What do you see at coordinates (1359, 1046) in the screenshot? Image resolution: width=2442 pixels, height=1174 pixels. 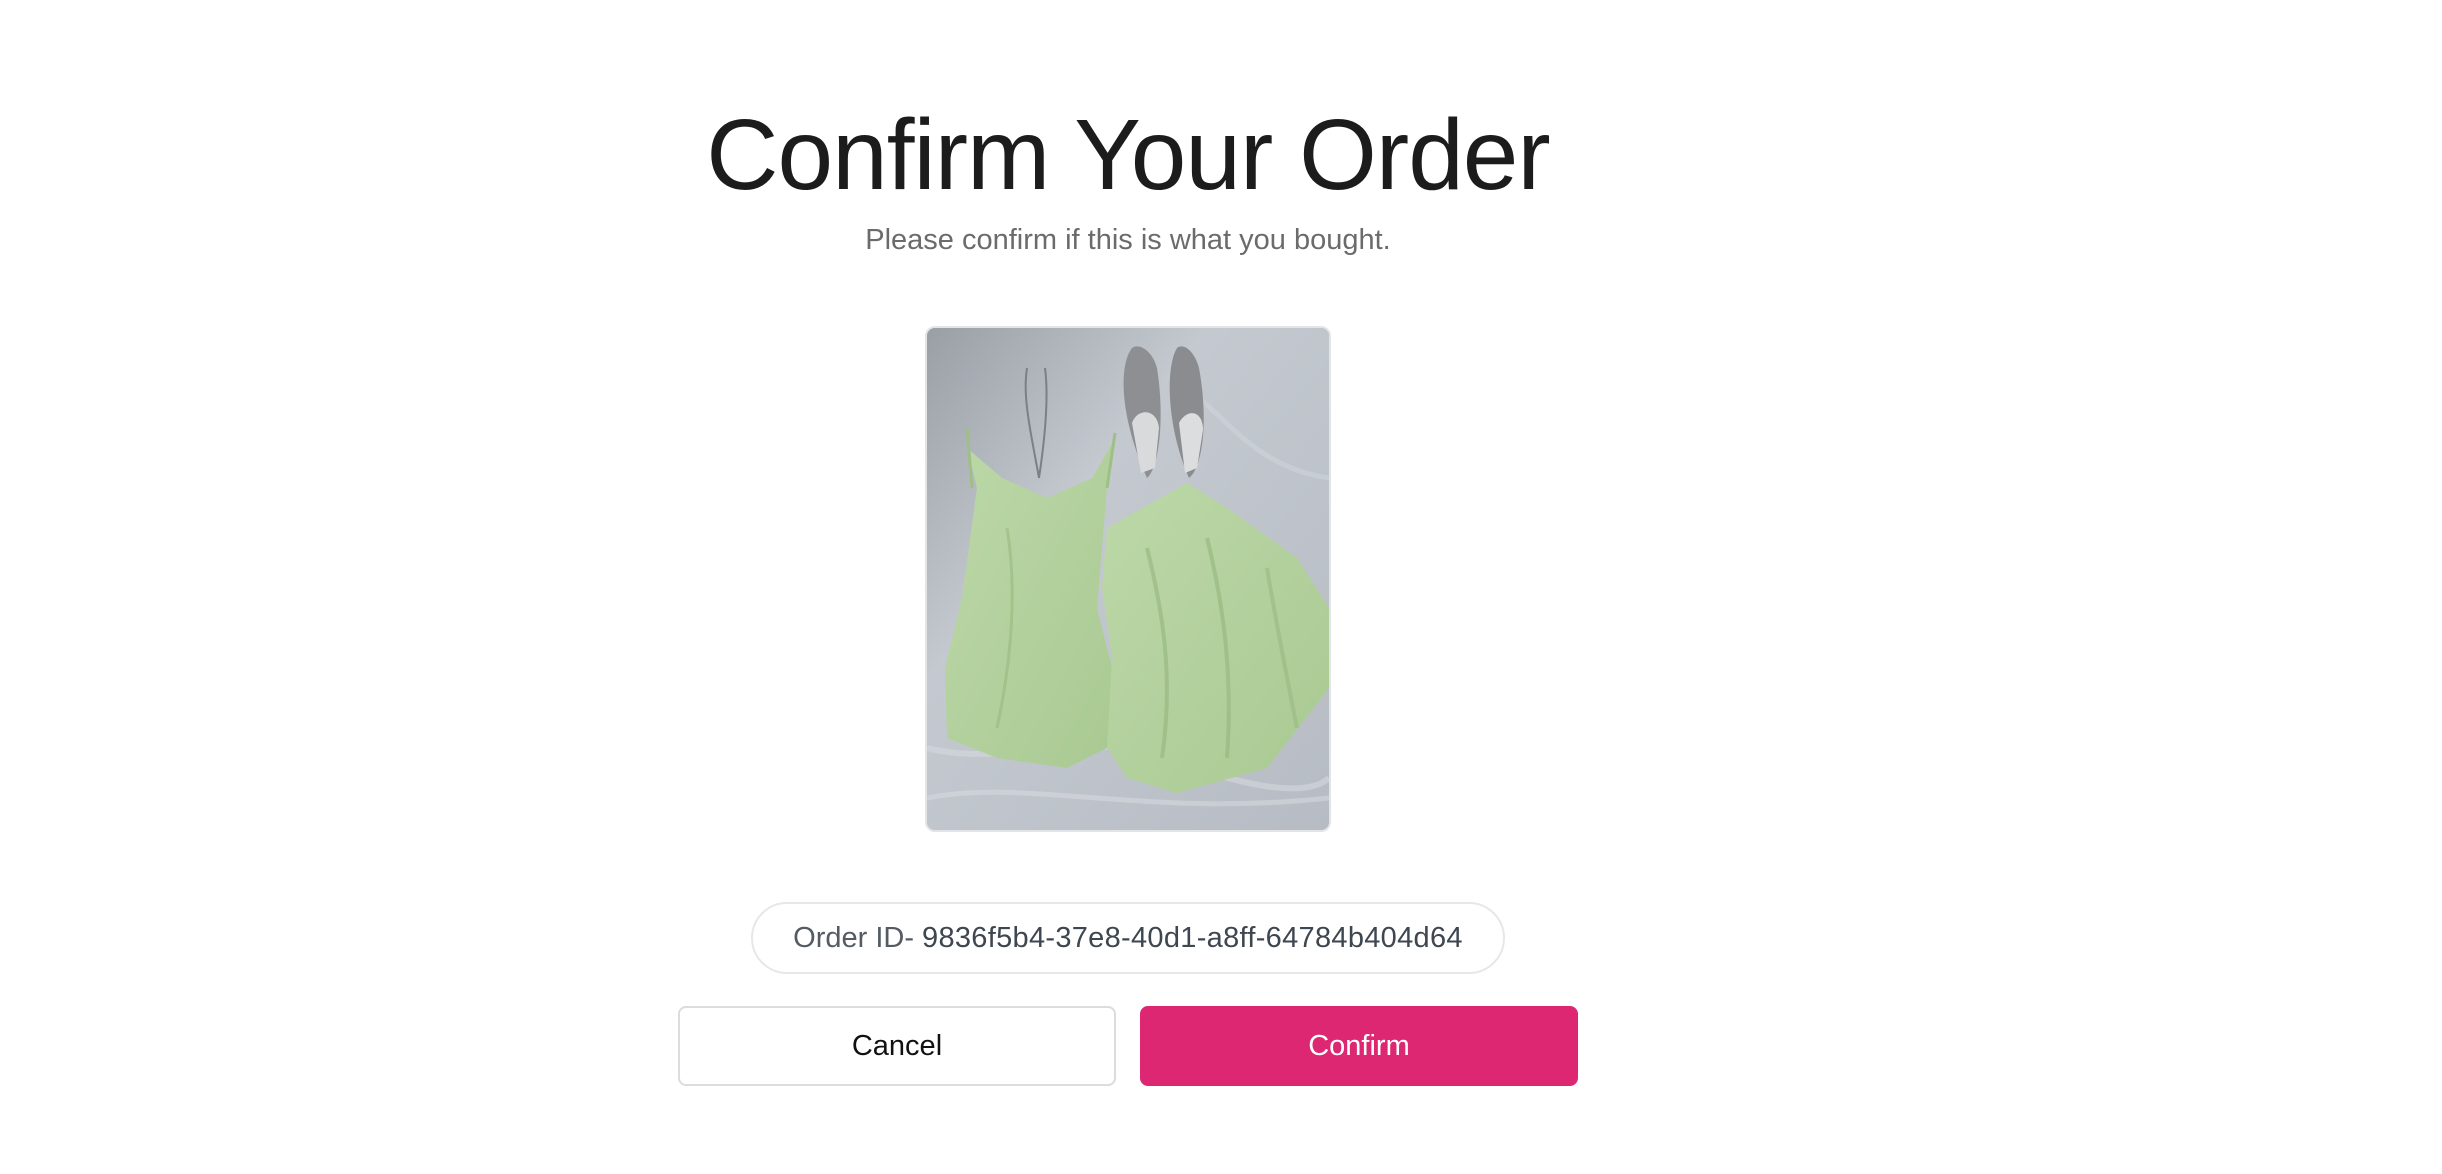 I see `confirm-button: Confirm` at bounding box center [1359, 1046].